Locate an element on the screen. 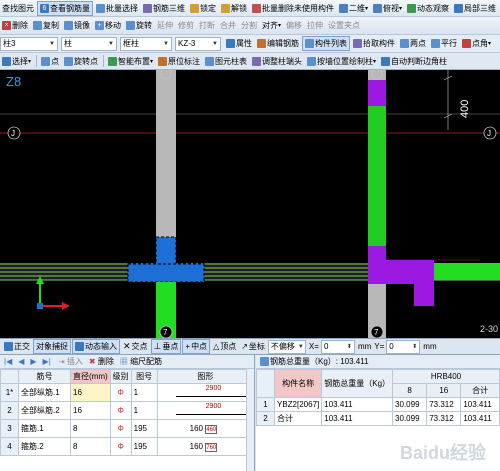  extend-button: 延伸 is located at coordinates (165, 25).